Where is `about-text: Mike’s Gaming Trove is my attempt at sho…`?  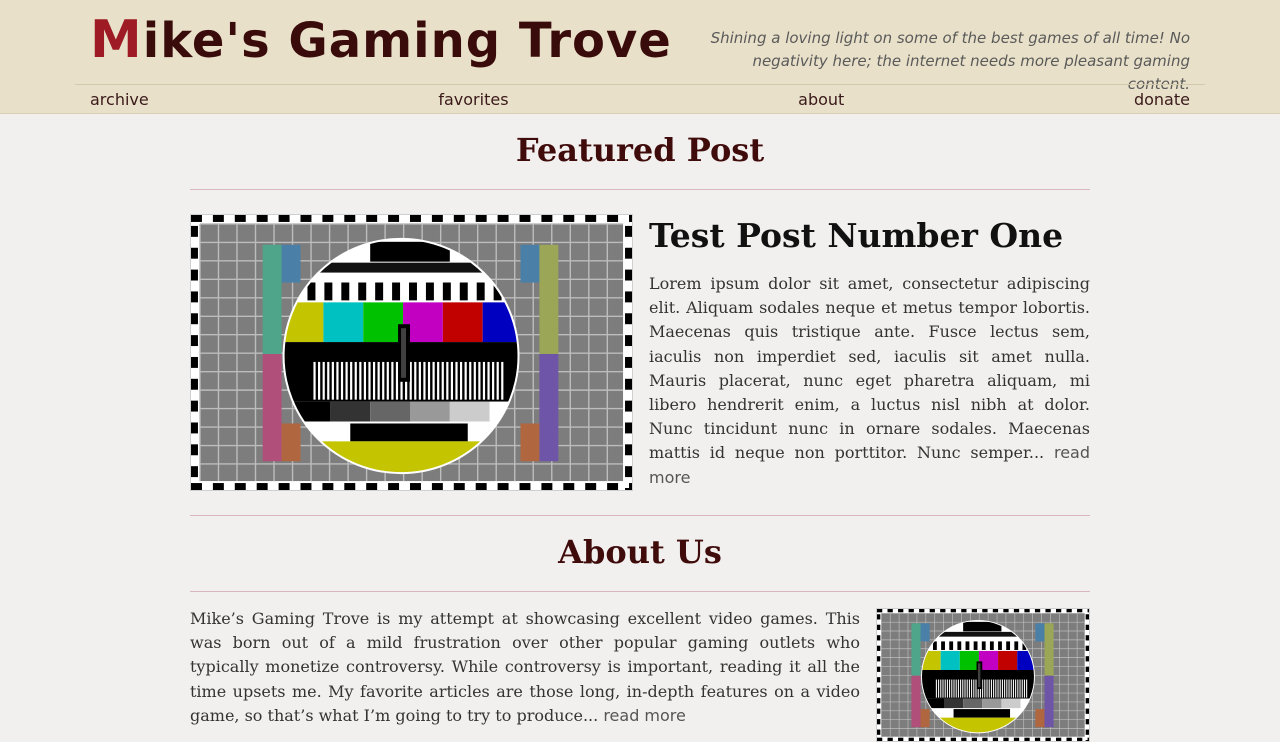
about-text: Mike’s Gaming Trove is my attempt at sho… is located at coordinates (525, 667).